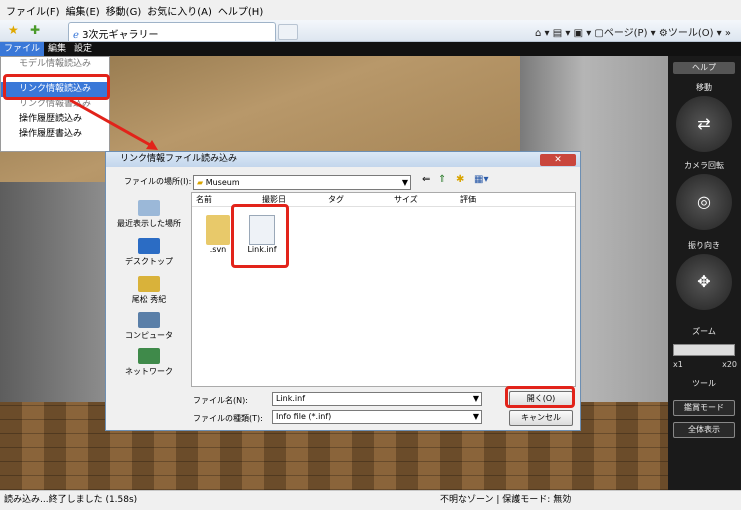  I want to click on place-network-label: ネットワーク, so click(149, 371).